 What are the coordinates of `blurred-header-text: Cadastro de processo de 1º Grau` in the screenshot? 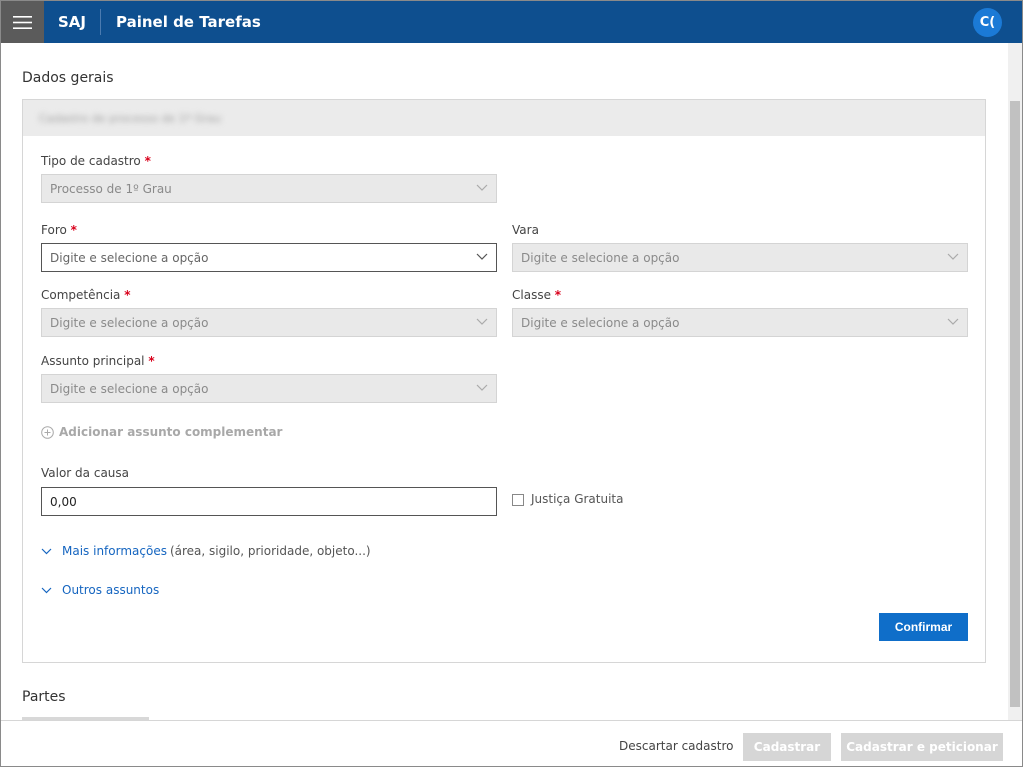 It's located at (130, 118).